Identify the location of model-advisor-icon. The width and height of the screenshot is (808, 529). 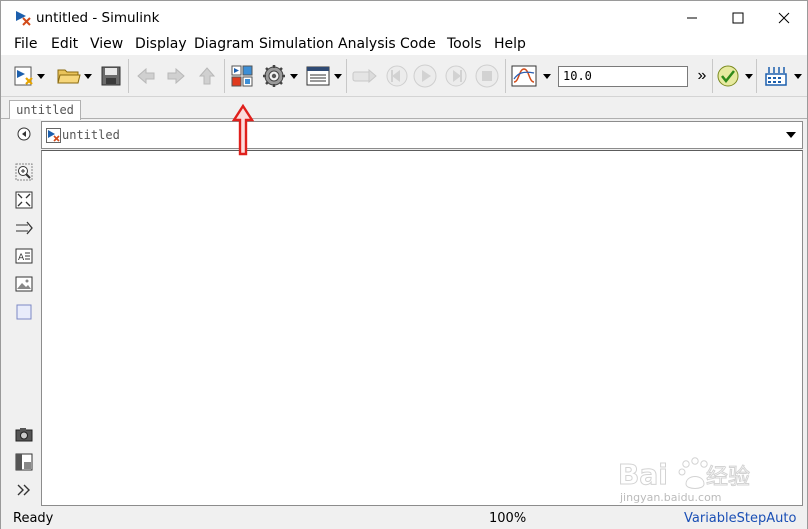
(728, 76).